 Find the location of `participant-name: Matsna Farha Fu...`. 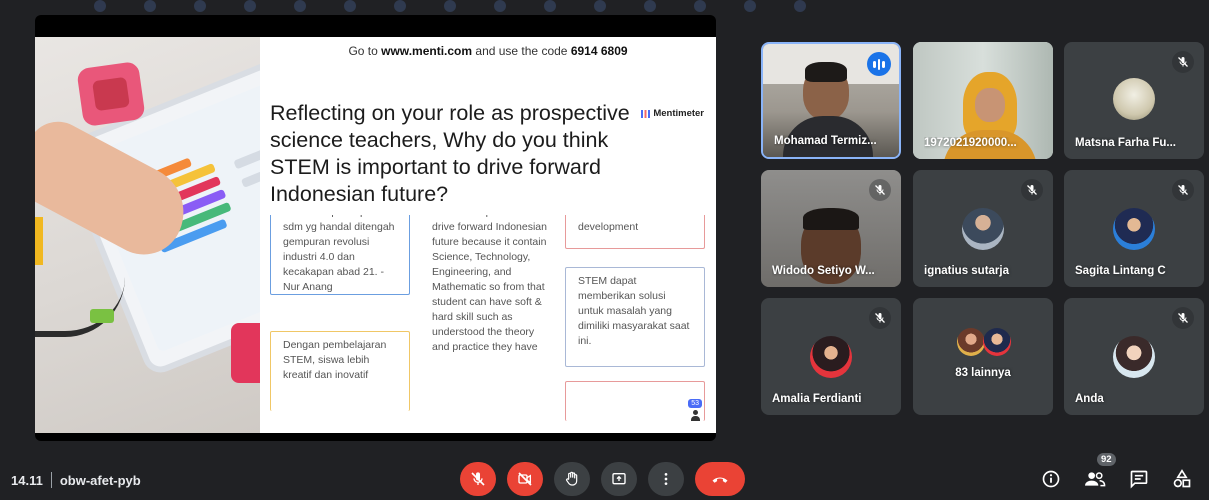

participant-name: Matsna Farha Fu... is located at coordinates (1125, 143).